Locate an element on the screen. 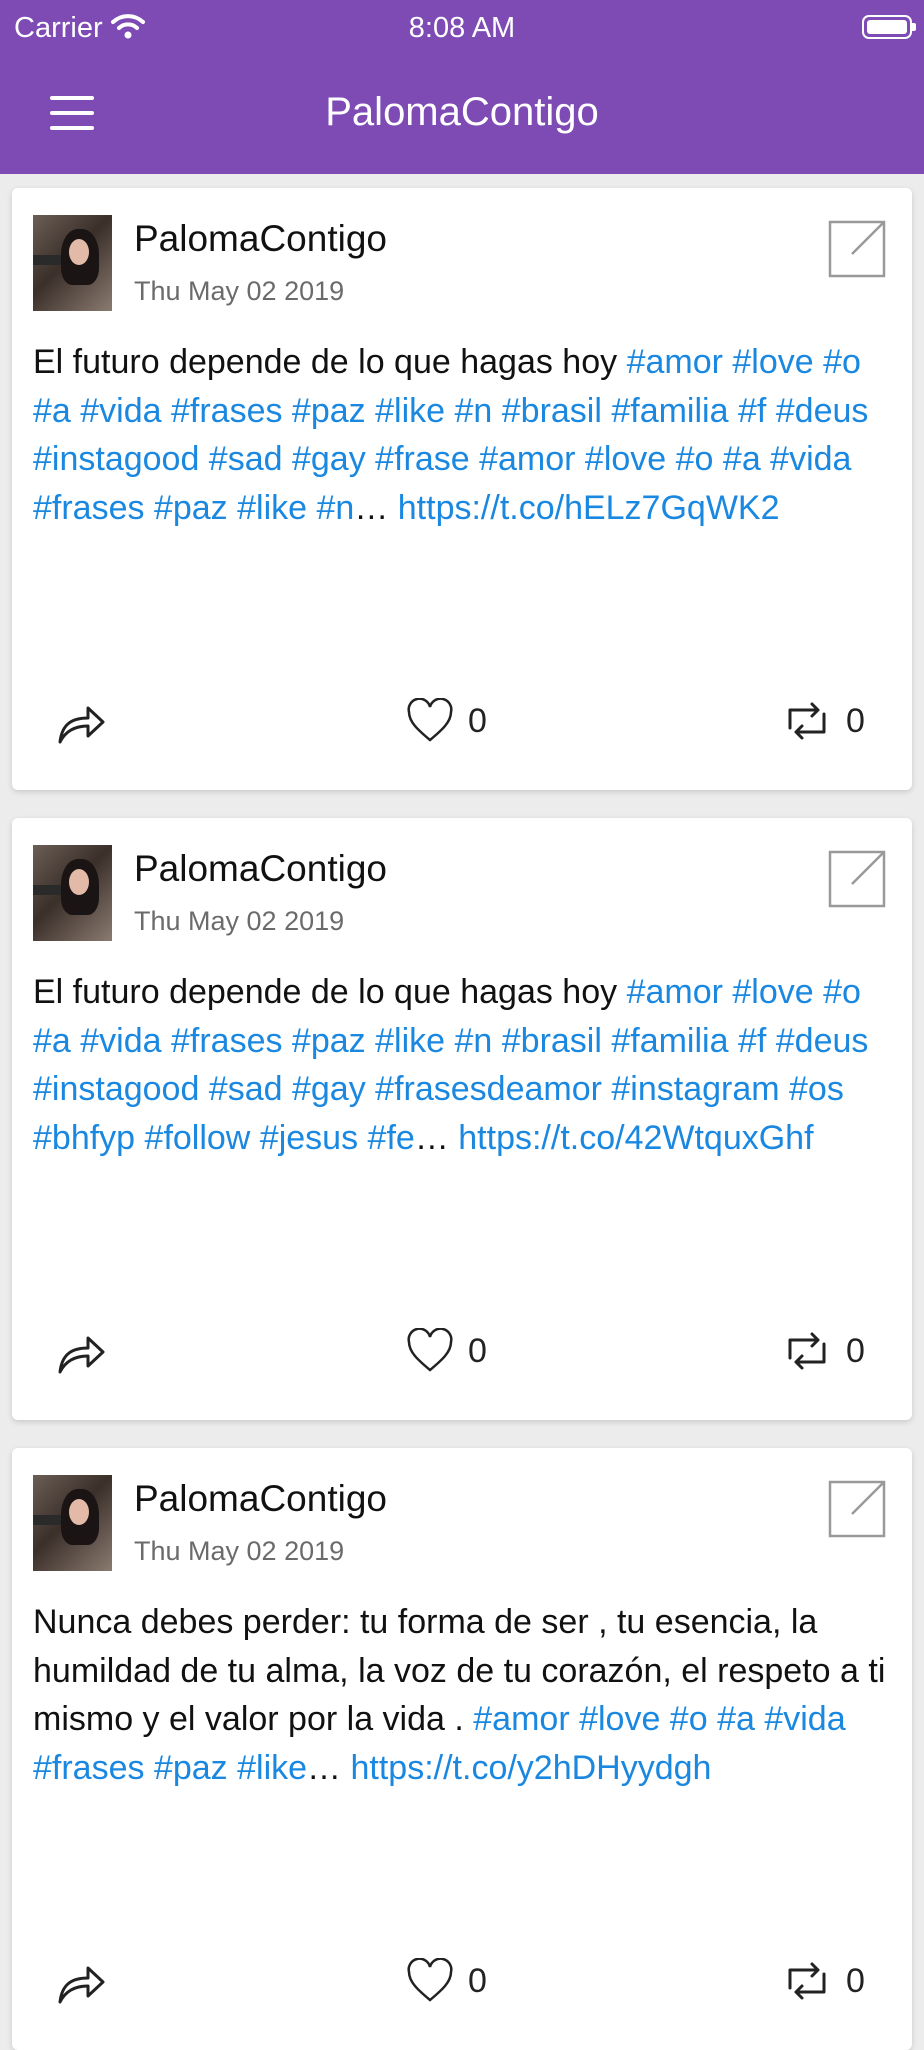  post-link: https://t.co/hELz7GqWK2 is located at coordinates (589, 508).